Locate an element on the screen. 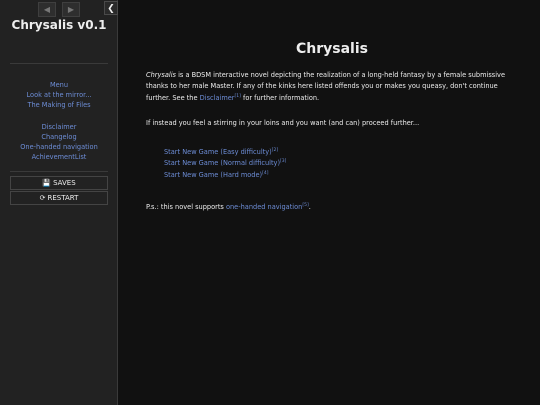 The width and height of the screenshot is (540, 405). start-normal-link: Start New Game (Normal difficulty)[3] is located at coordinates (314, 163).